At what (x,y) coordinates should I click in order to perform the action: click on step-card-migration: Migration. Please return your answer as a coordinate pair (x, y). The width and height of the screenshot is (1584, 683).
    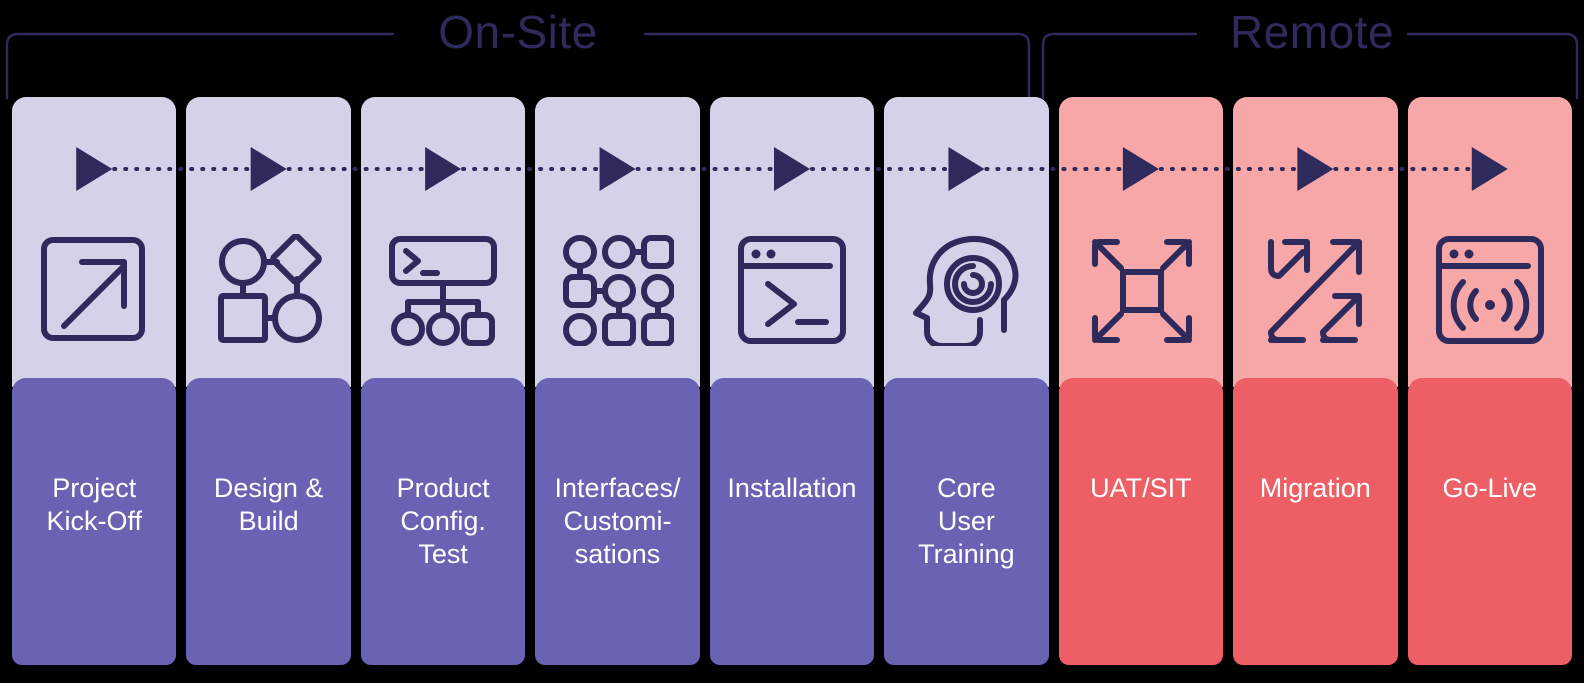
    Looking at the image, I should click on (1315, 381).